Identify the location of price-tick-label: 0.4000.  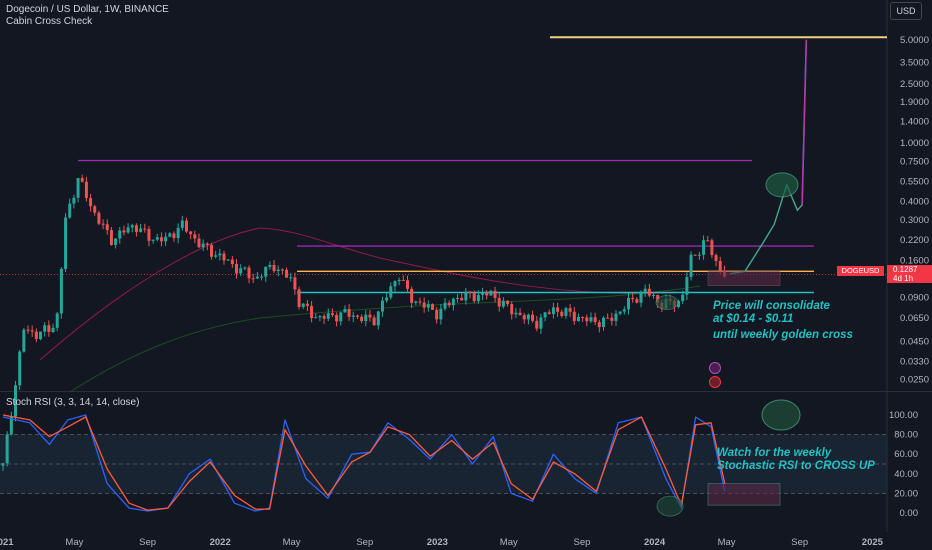
(914, 202).